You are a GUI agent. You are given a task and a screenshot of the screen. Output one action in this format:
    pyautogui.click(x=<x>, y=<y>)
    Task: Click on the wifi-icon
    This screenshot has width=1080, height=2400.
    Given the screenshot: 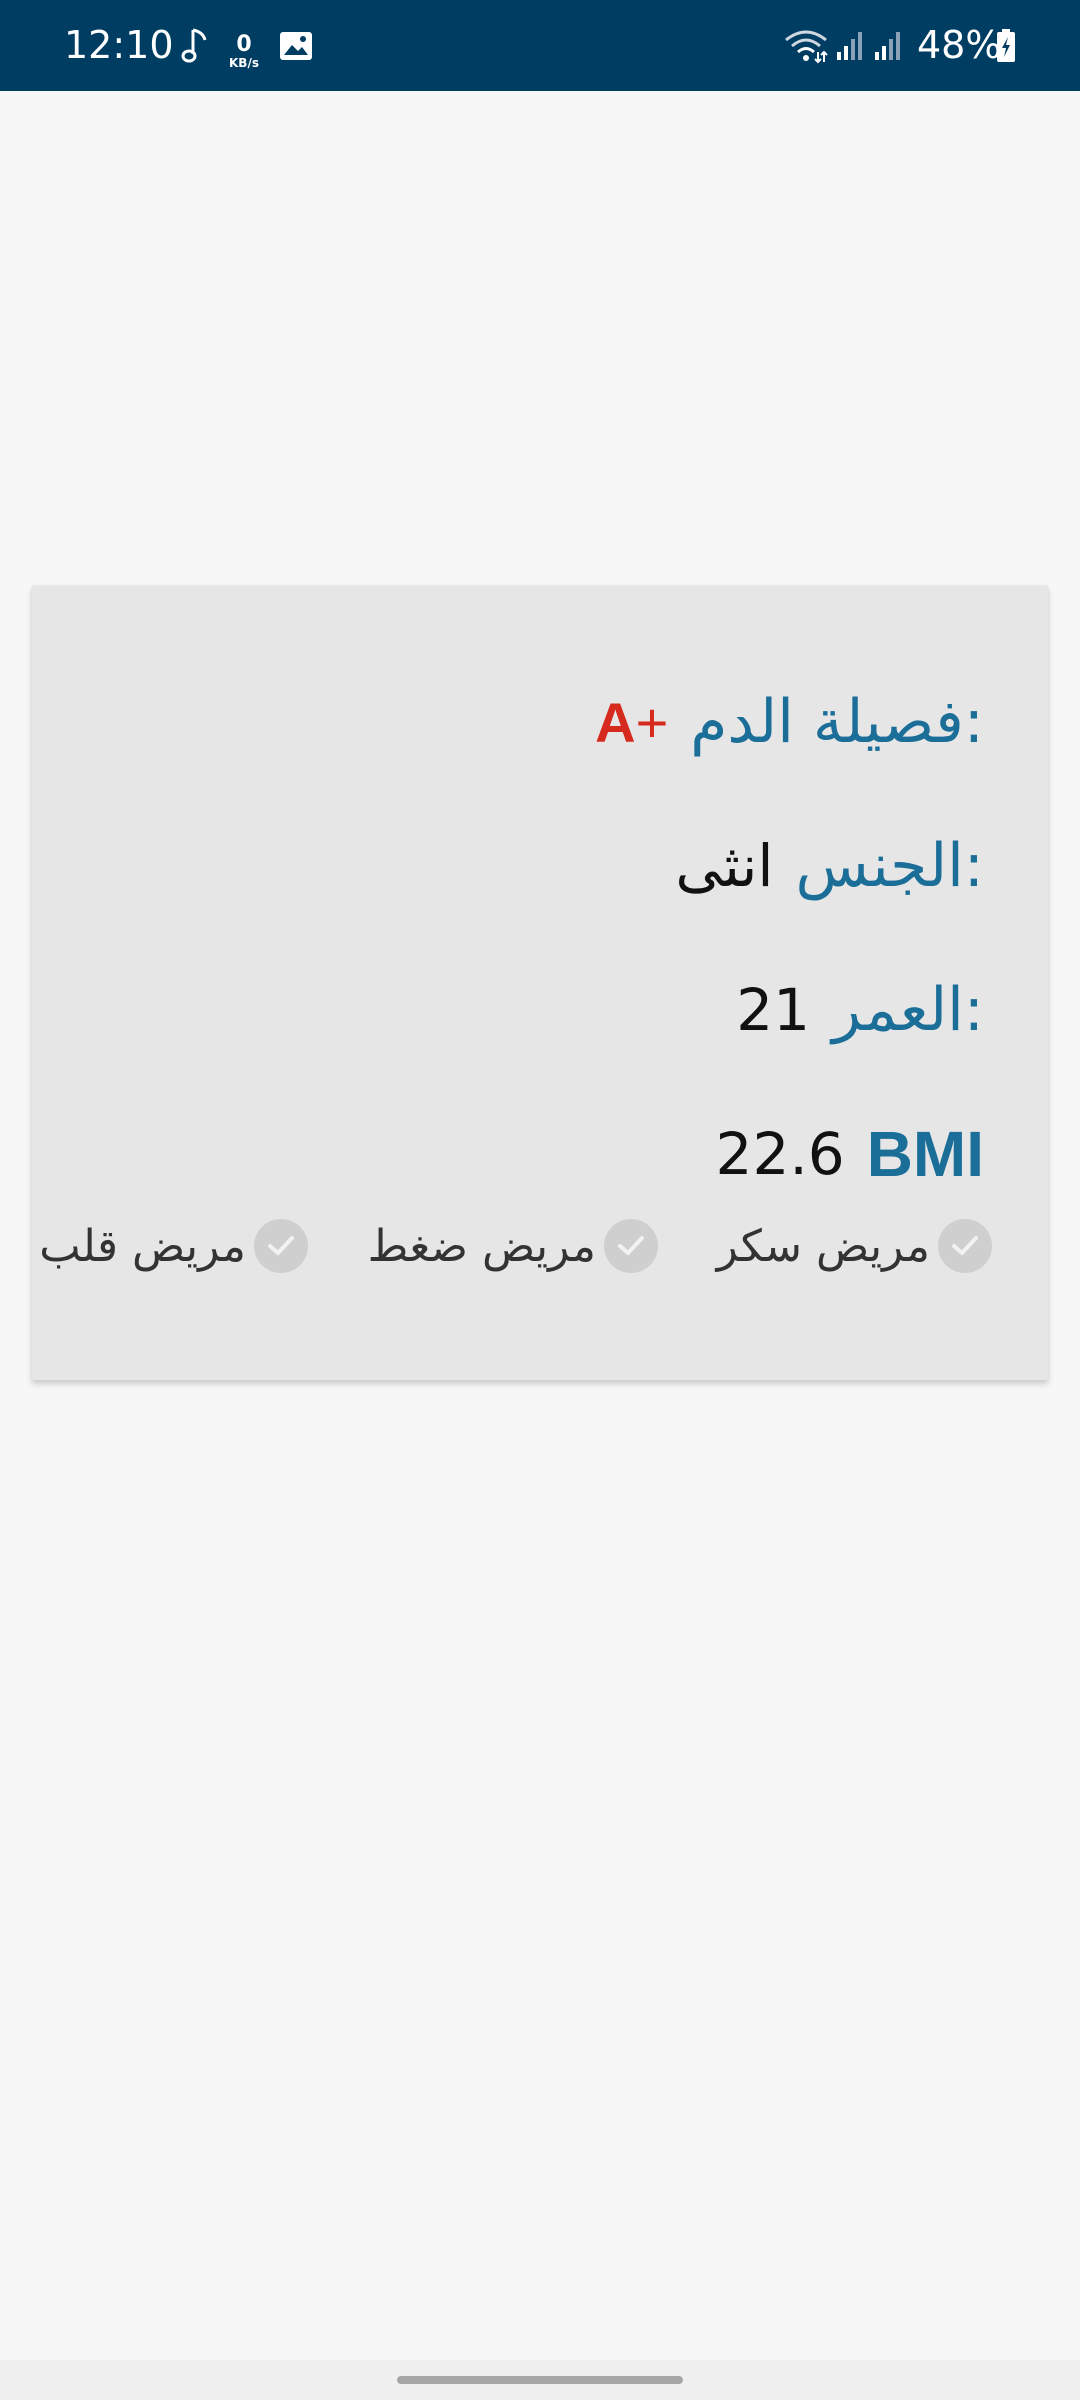 What is the action you would take?
    pyautogui.click(x=806, y=45)
    